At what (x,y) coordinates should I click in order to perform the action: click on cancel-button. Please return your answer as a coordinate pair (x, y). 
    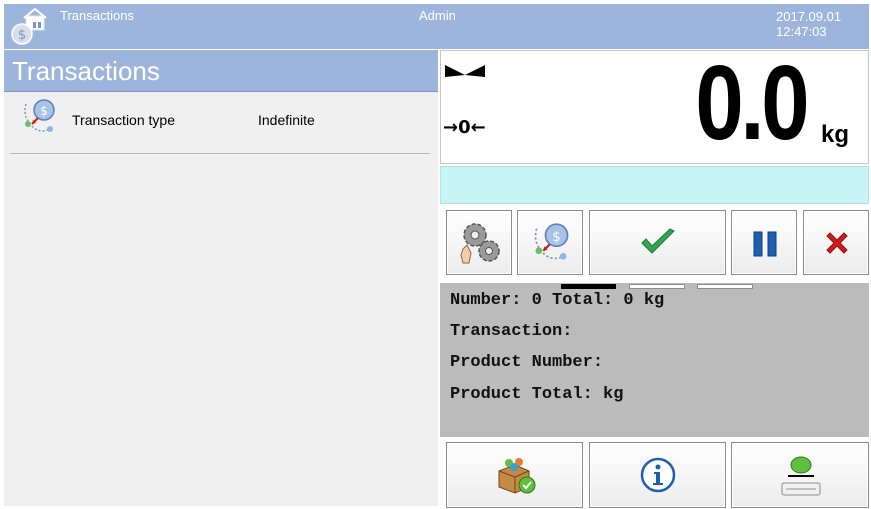
    Looking at the image, I should click on (836, 242).